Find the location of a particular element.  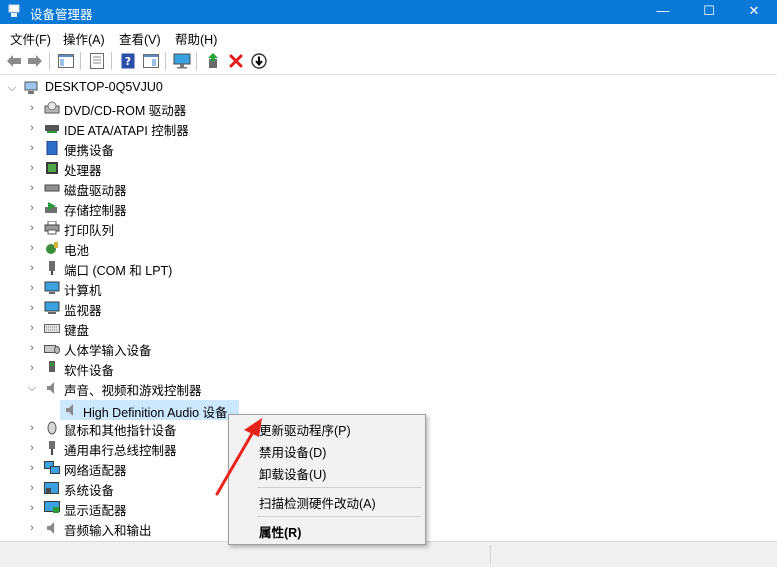

tree-category: › 计算机 is located at coordinates (150, 288).